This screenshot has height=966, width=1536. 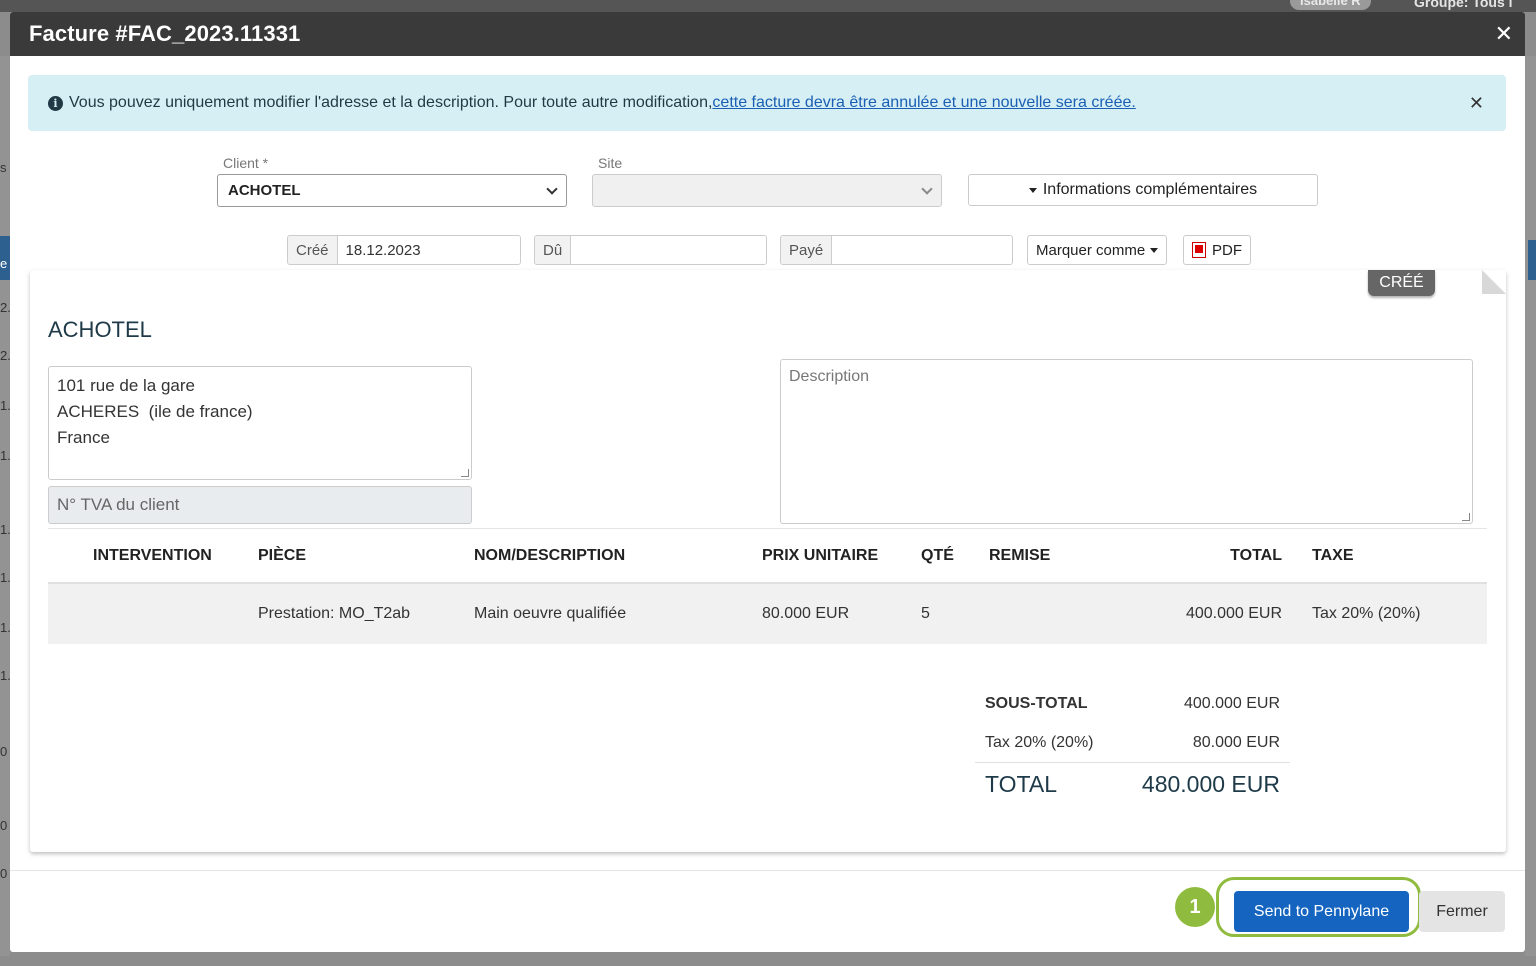 What do you see at coordinates (1463, 5) in the screenshot?
I see `background-groupe-label: Groupe: Tous l` at bounding box center [1463, 5].